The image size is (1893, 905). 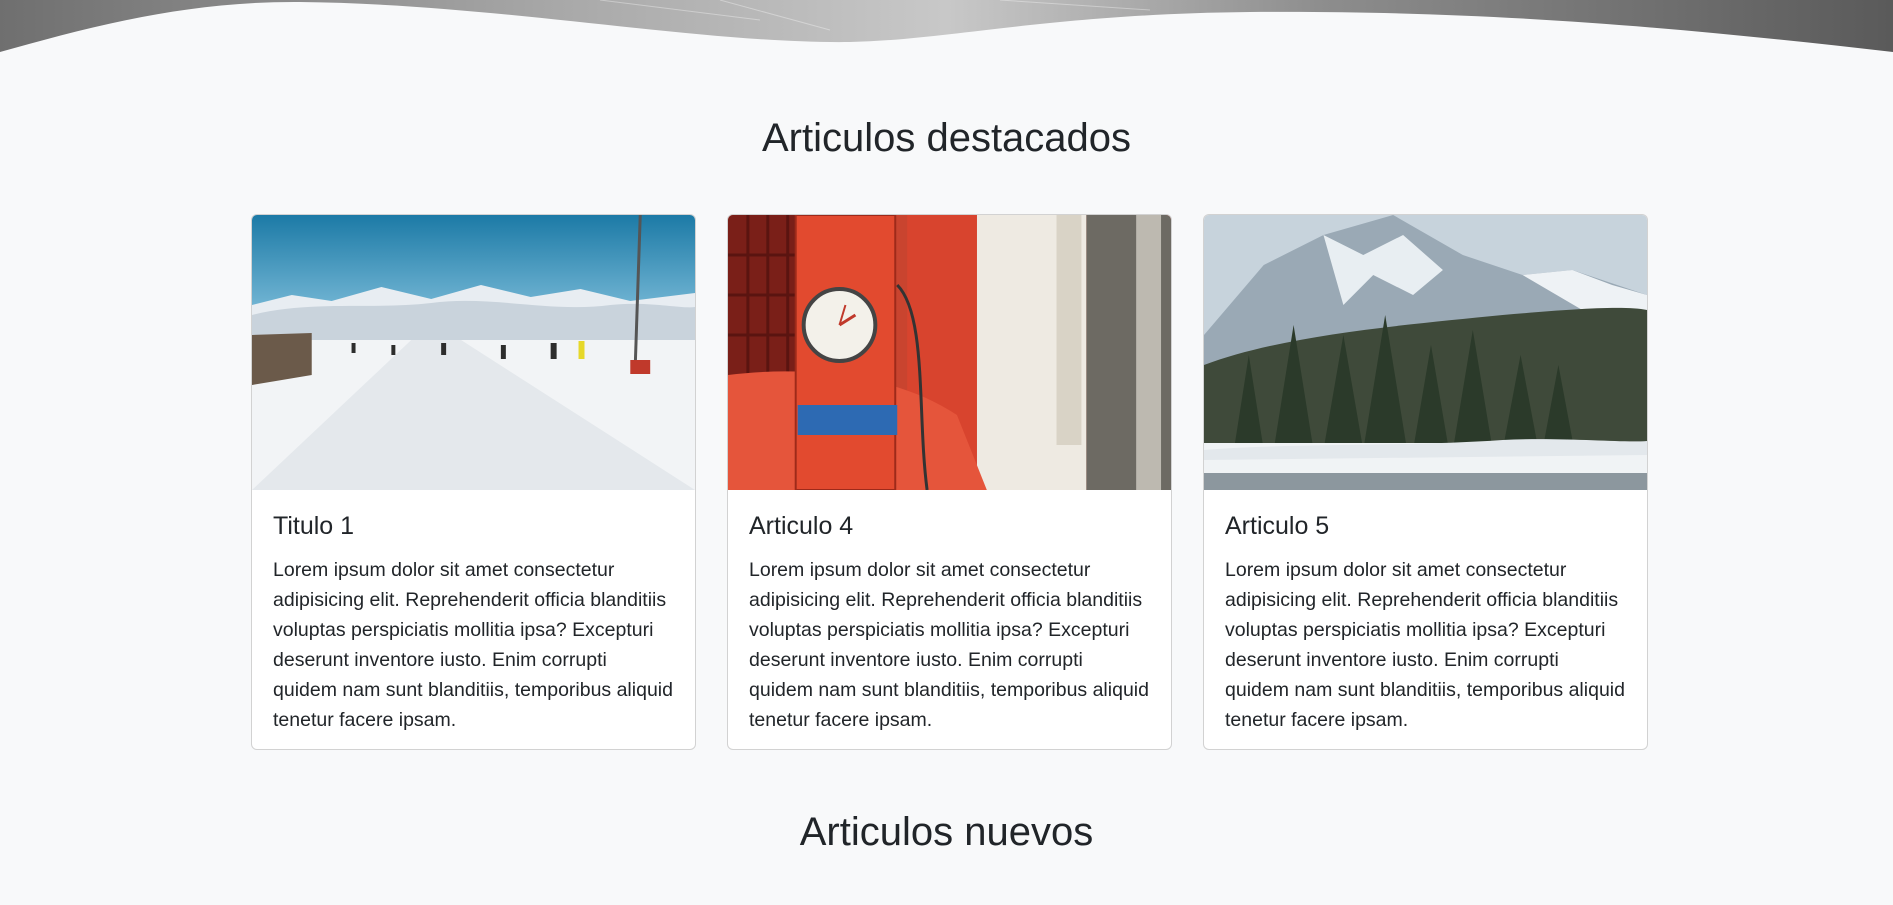 What do you see at coordinates (801, 526) in the screenshot?
I see `card-title: Articulo 4` at bounding box center [801, 526].